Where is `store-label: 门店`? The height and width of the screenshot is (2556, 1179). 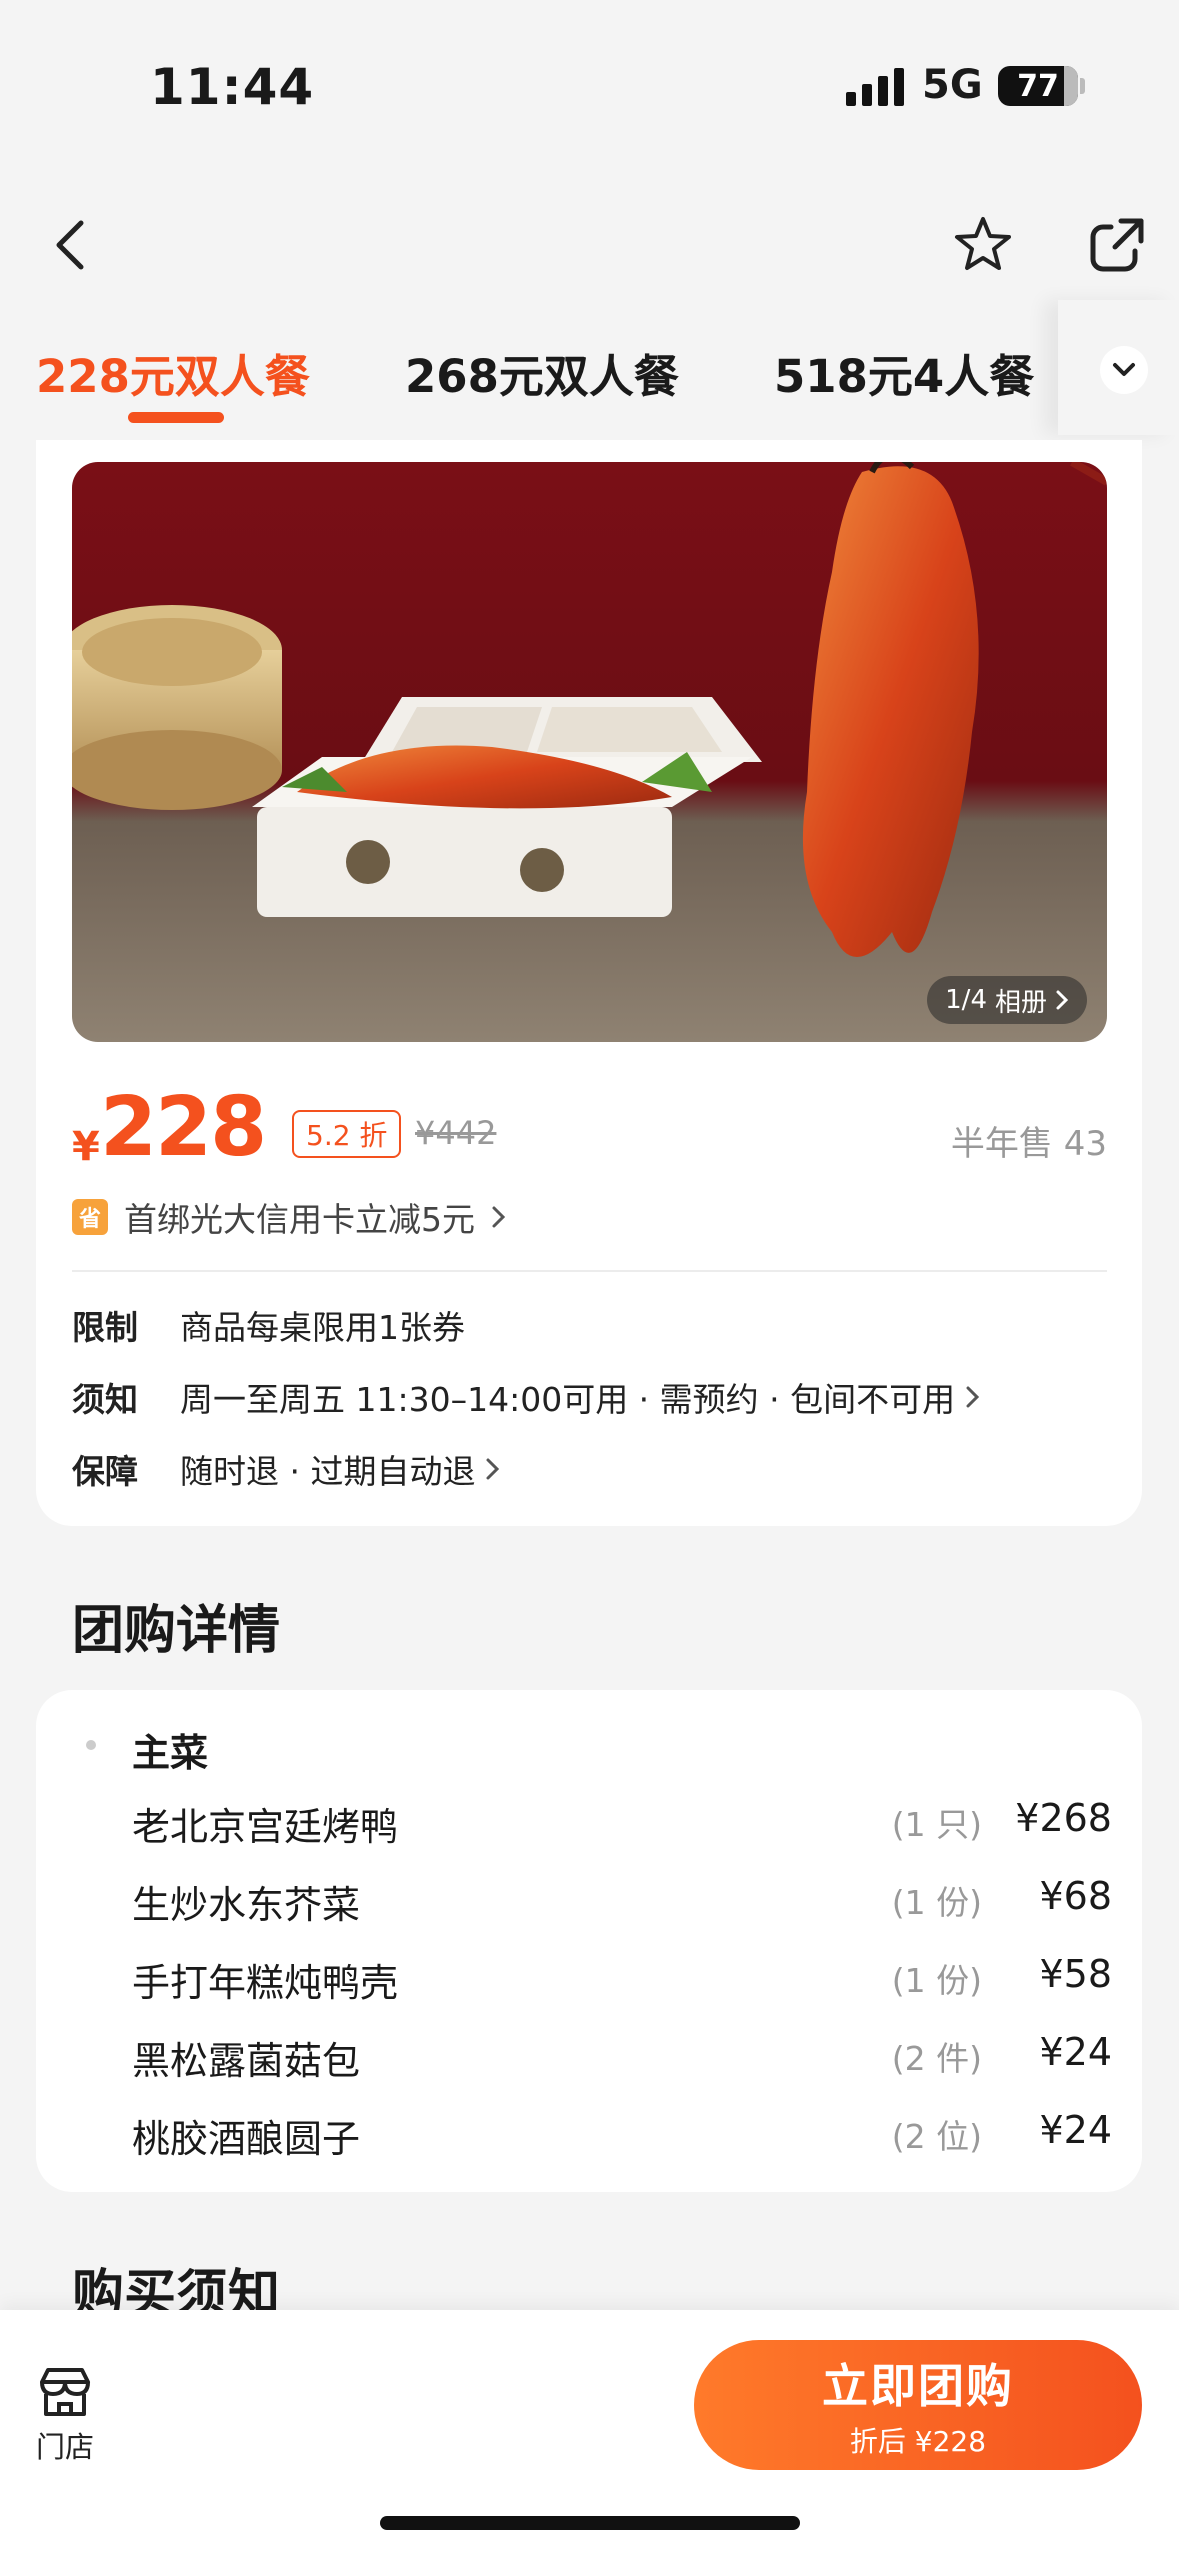
store-label: 门店 is located at coordinates (64, 2447).